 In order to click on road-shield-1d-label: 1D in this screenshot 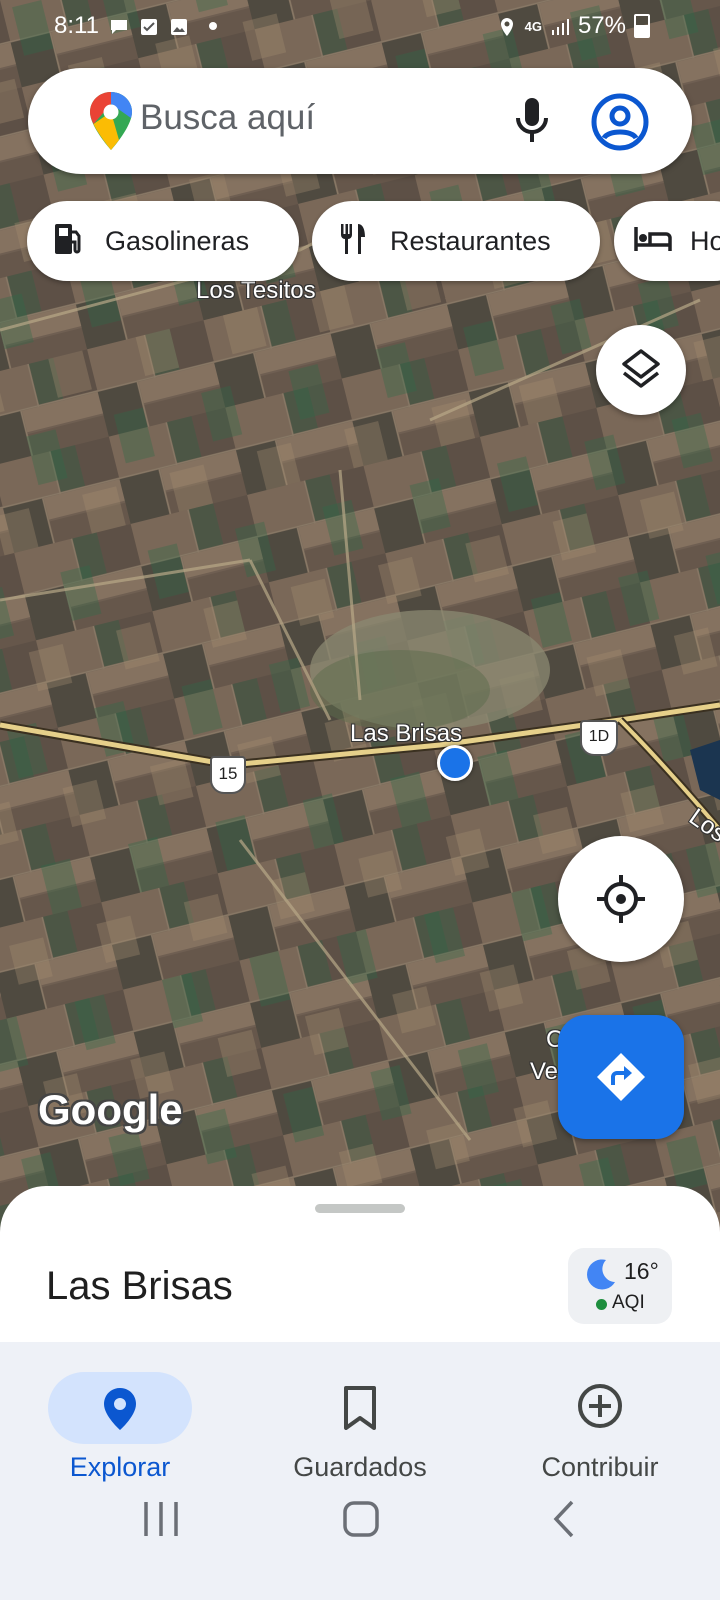, I will do `click(599, 736)`.